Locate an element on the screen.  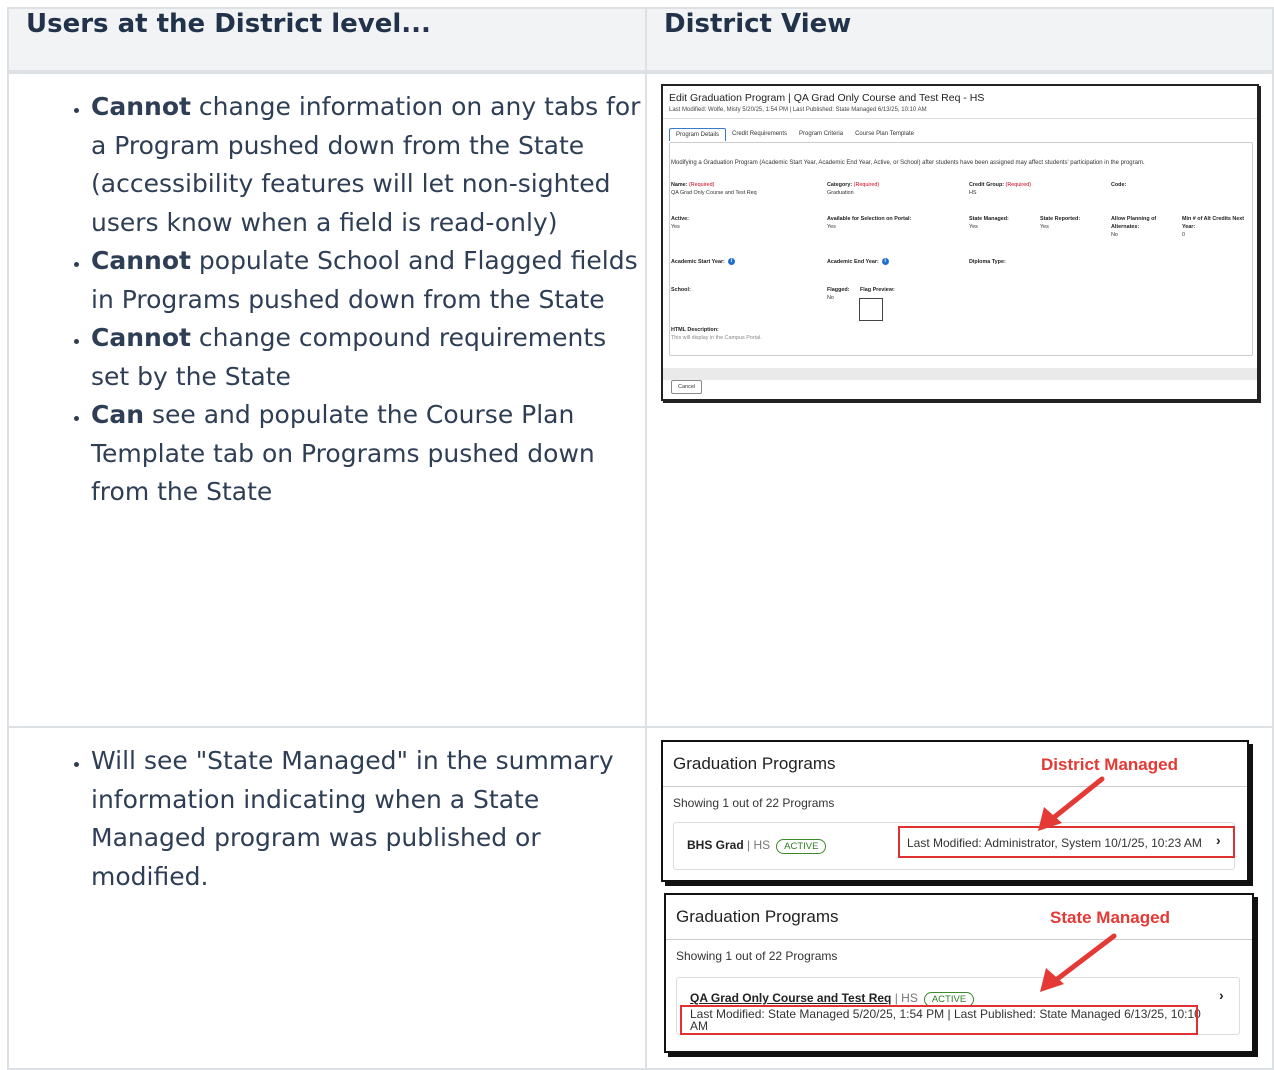
flagged-field: Flagged: No is located at coordinates (838, 294).